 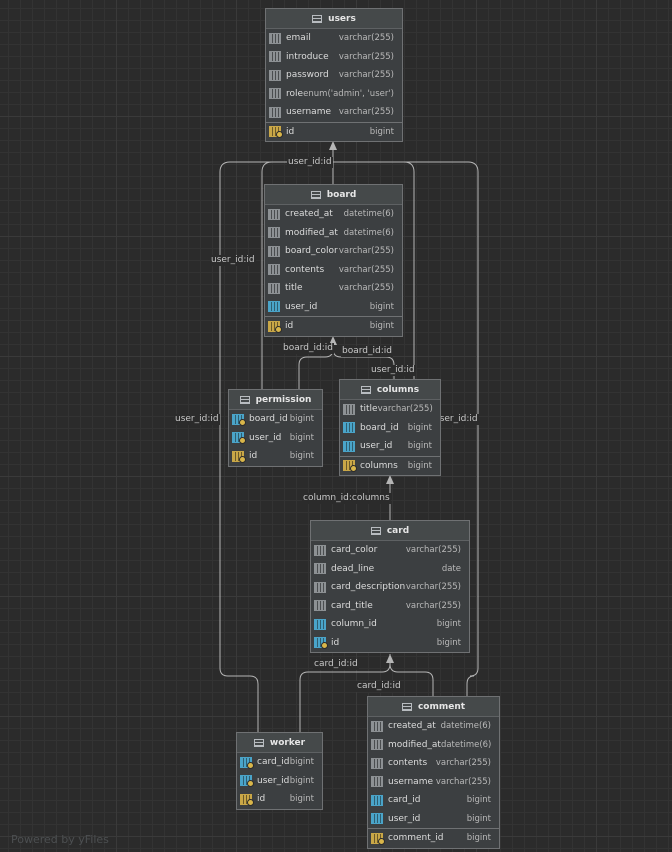 What do you see at coordinates (268, 419) in the screenshot?
I see `column-name: board_id` at bounding box center [268, 419].